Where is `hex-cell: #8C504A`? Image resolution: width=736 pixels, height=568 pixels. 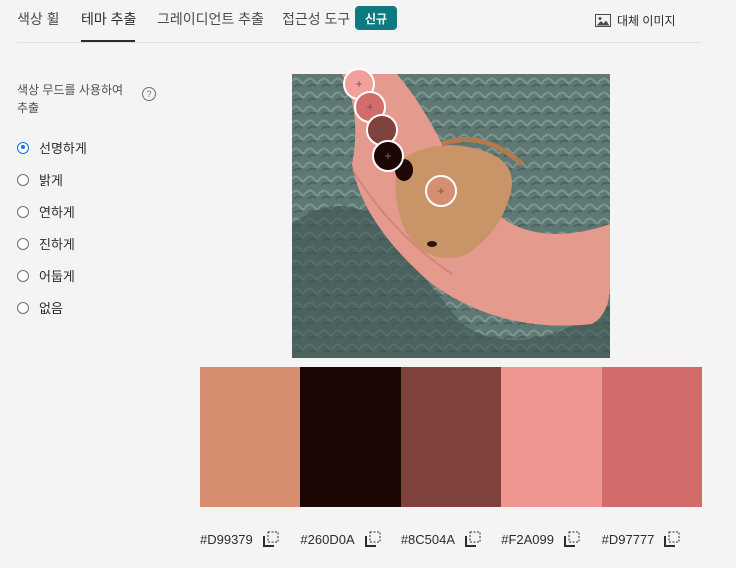
hex-cell: #8C504A is located at coordinates (451, 539).